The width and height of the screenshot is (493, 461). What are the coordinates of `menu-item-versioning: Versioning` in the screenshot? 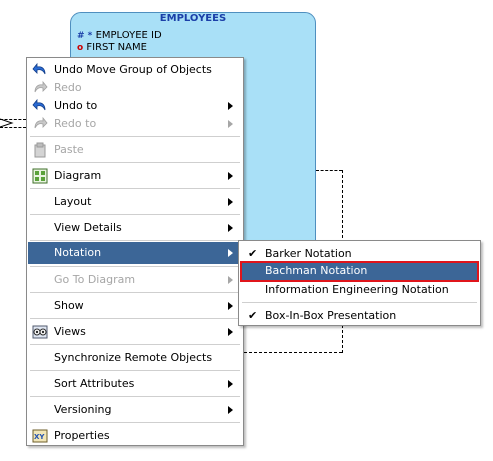 It's located at (135, 410).